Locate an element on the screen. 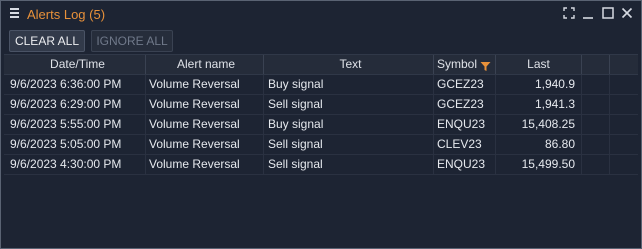  expand-icon is located at coordinates (569, 13).